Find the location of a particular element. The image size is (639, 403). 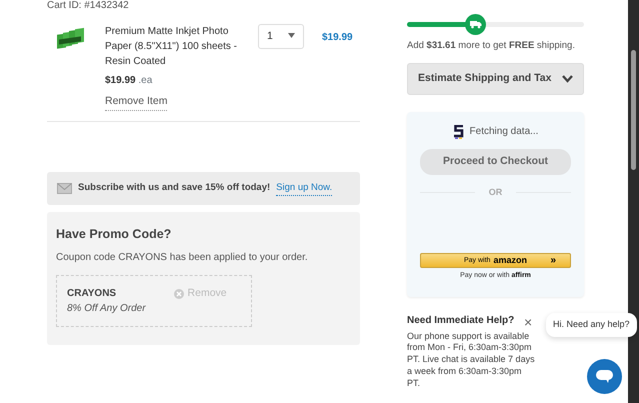

scrollbar is located at coordinates (633, 201).